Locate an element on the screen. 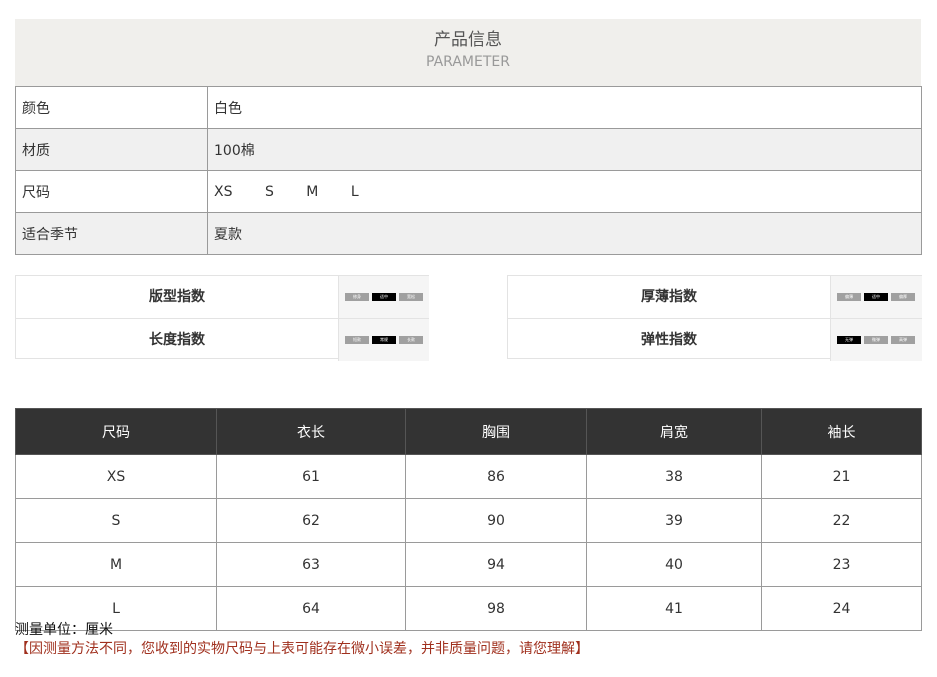 This screenshot has height=677, width=937. table-cell: 39 is located at coordinates (674, 520).